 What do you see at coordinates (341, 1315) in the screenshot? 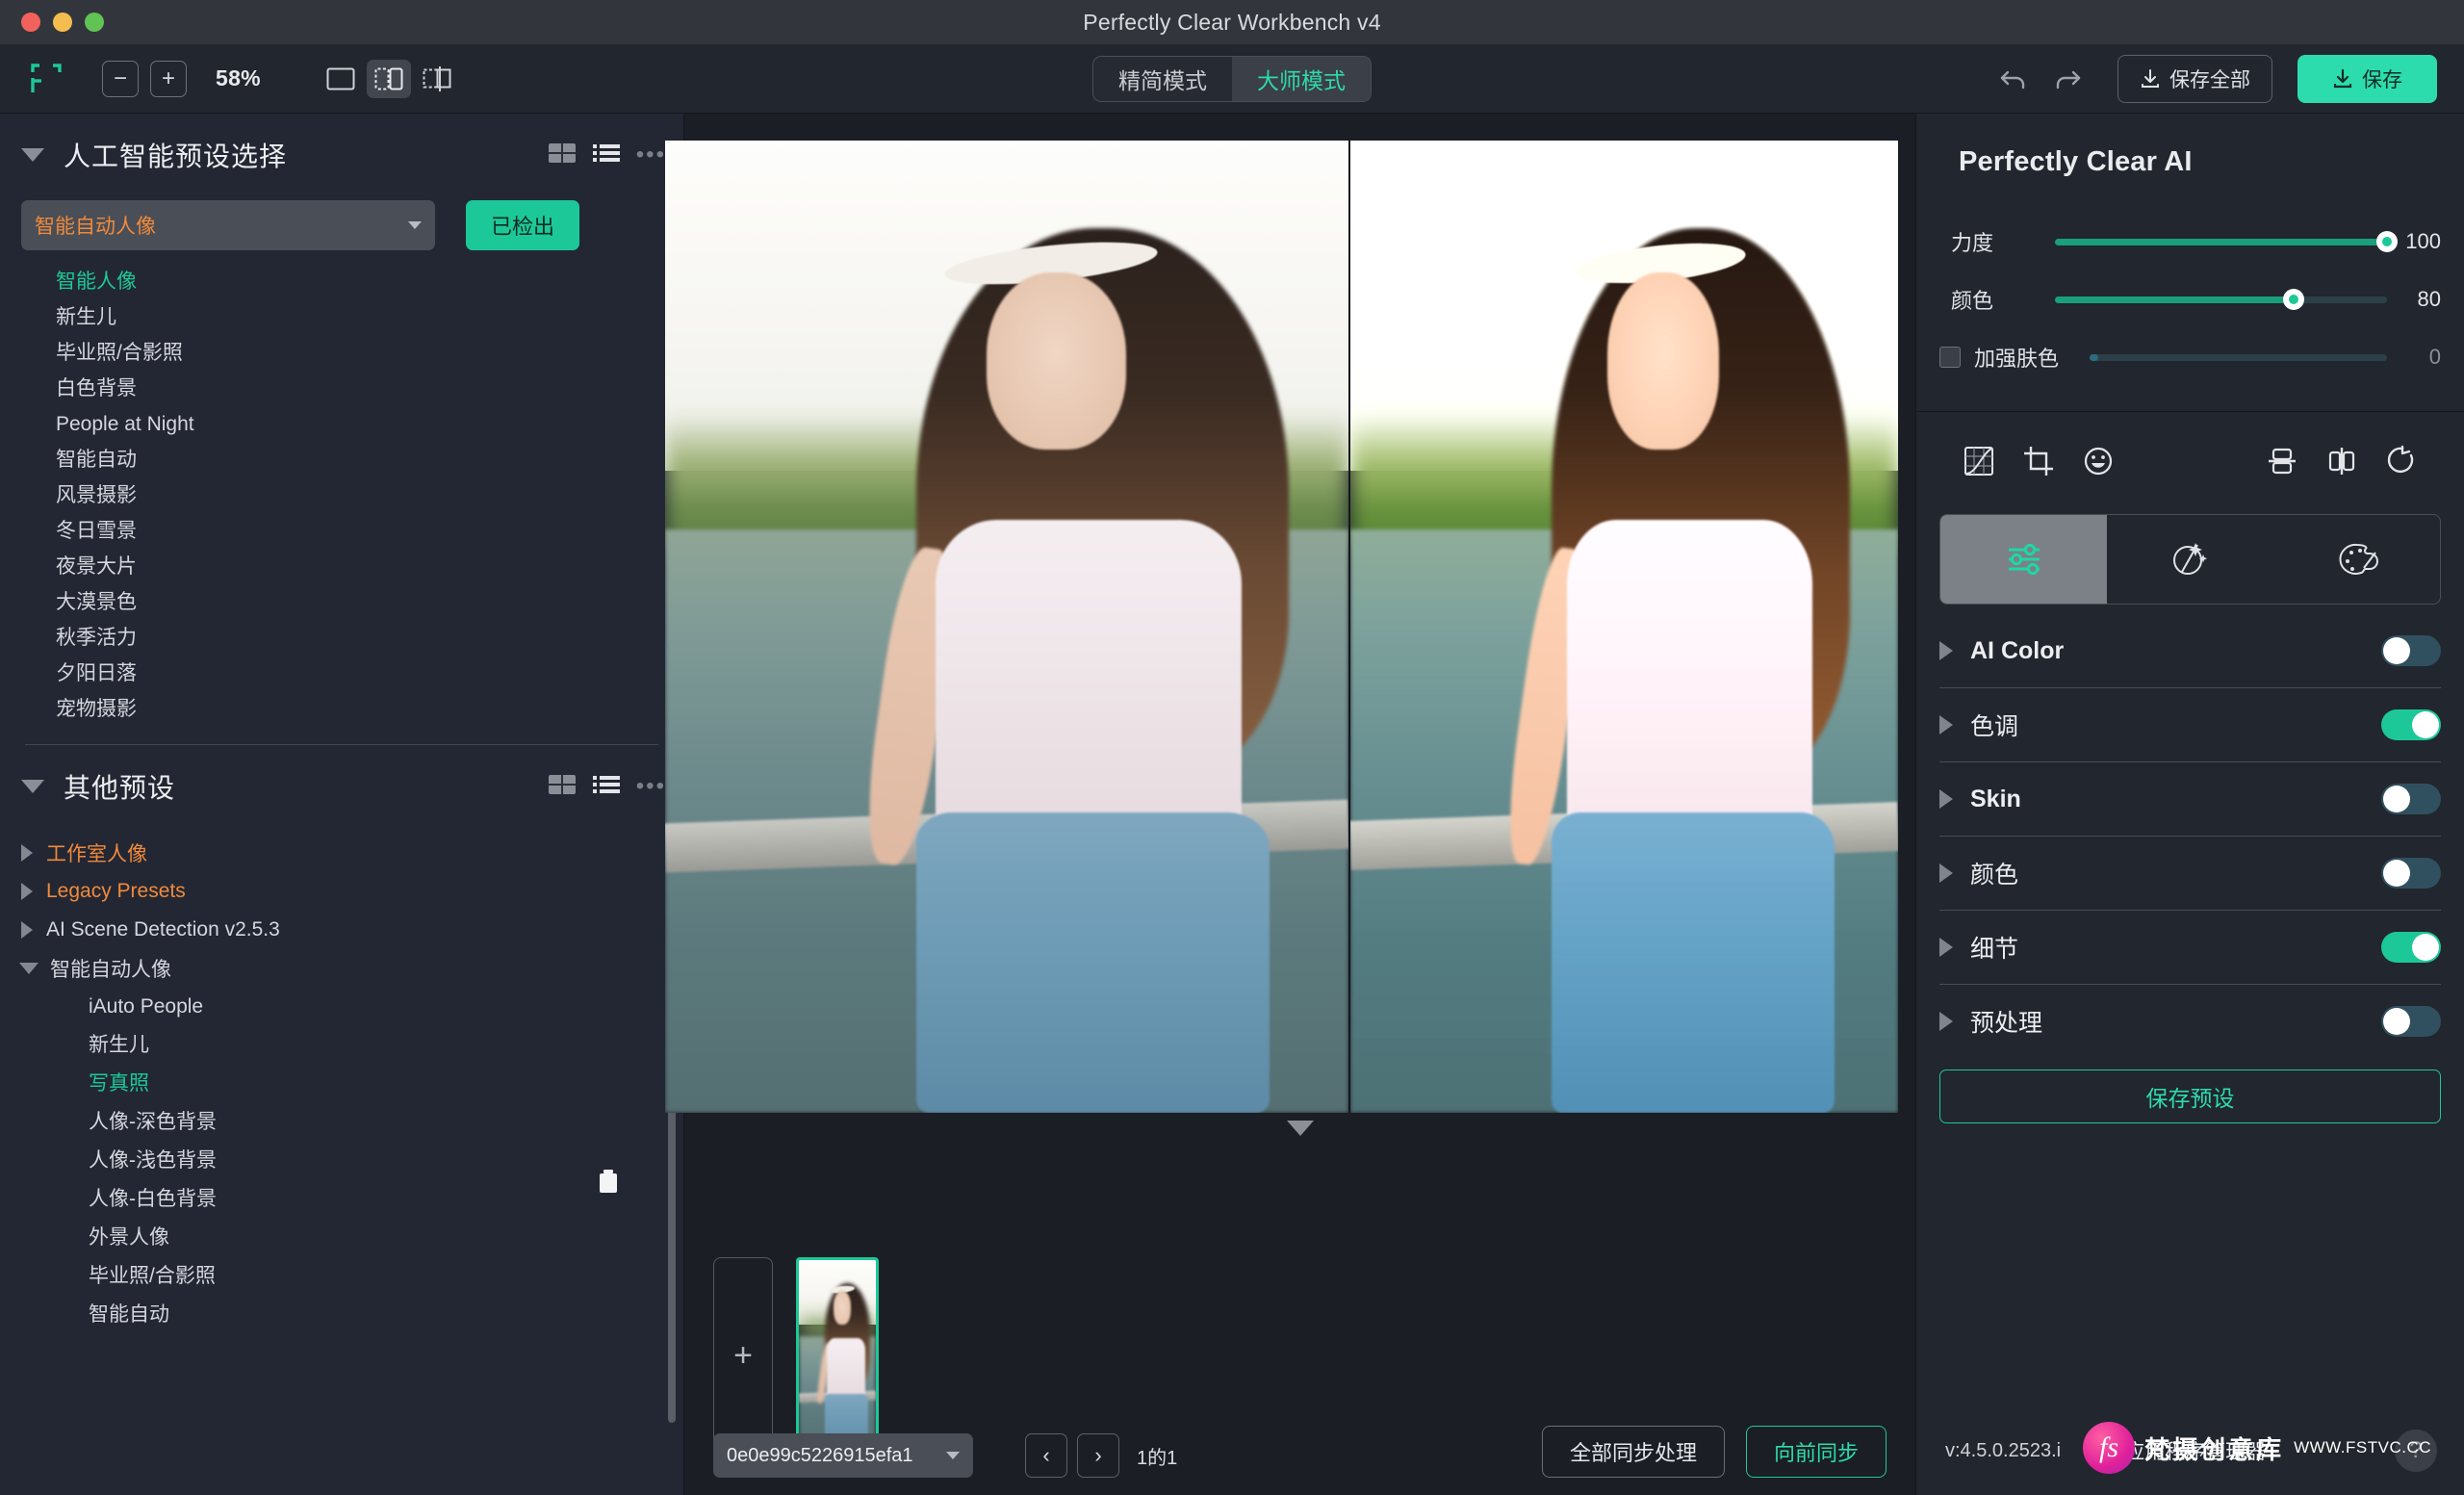
I see `tree-item: 智能自动` at bounding box center [341, 1315].